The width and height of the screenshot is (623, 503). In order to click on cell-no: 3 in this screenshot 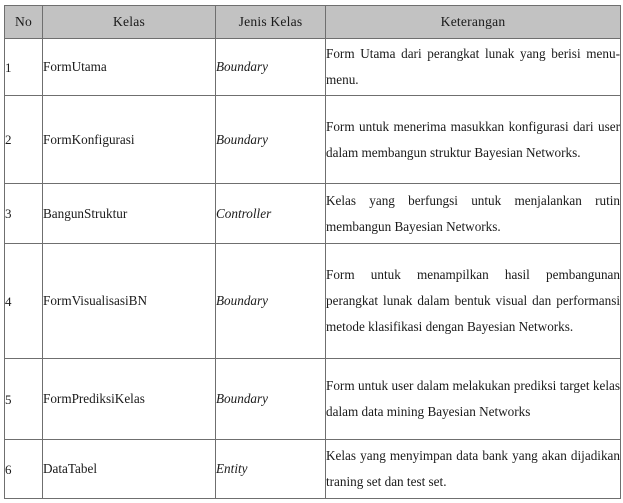, I will do `click(23, 213)`.